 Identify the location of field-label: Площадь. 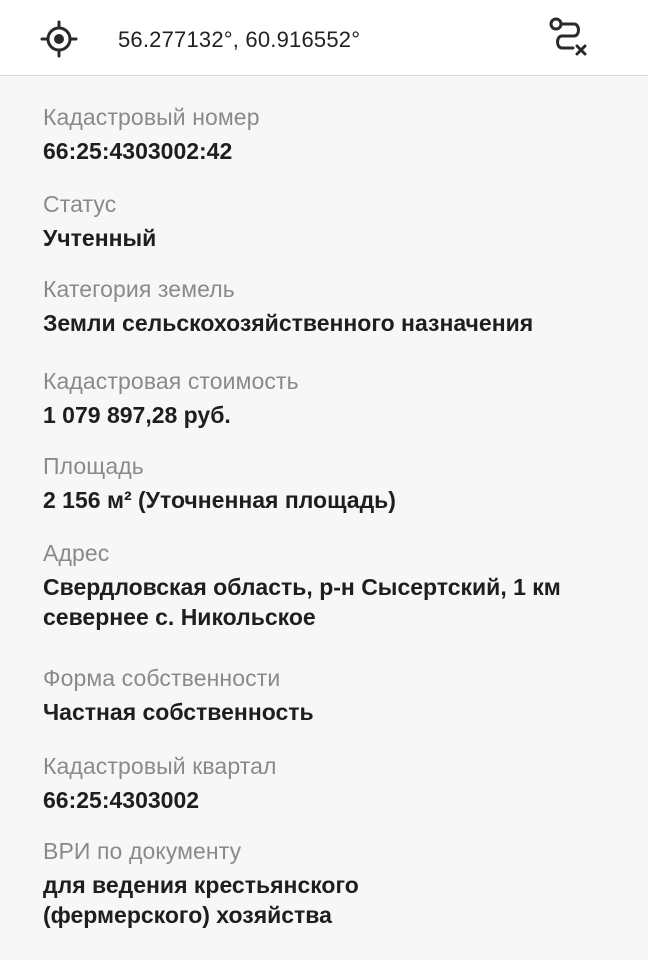
(93, 466).